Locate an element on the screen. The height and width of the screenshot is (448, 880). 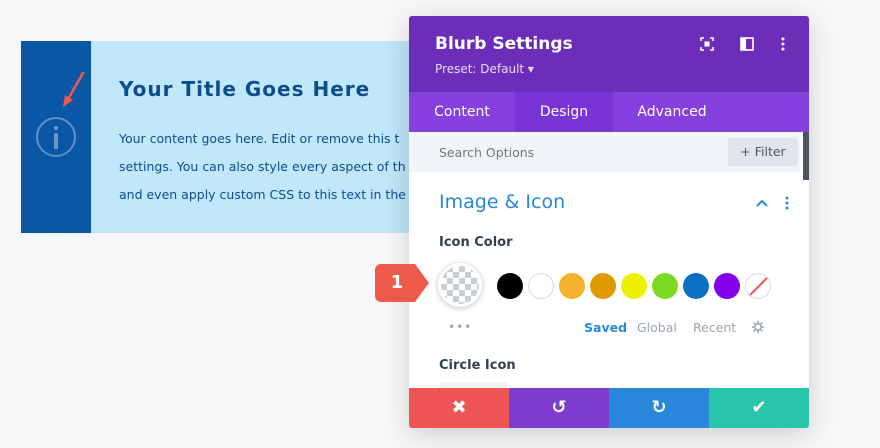
swatch-amber is located at coordinates (572, 286).